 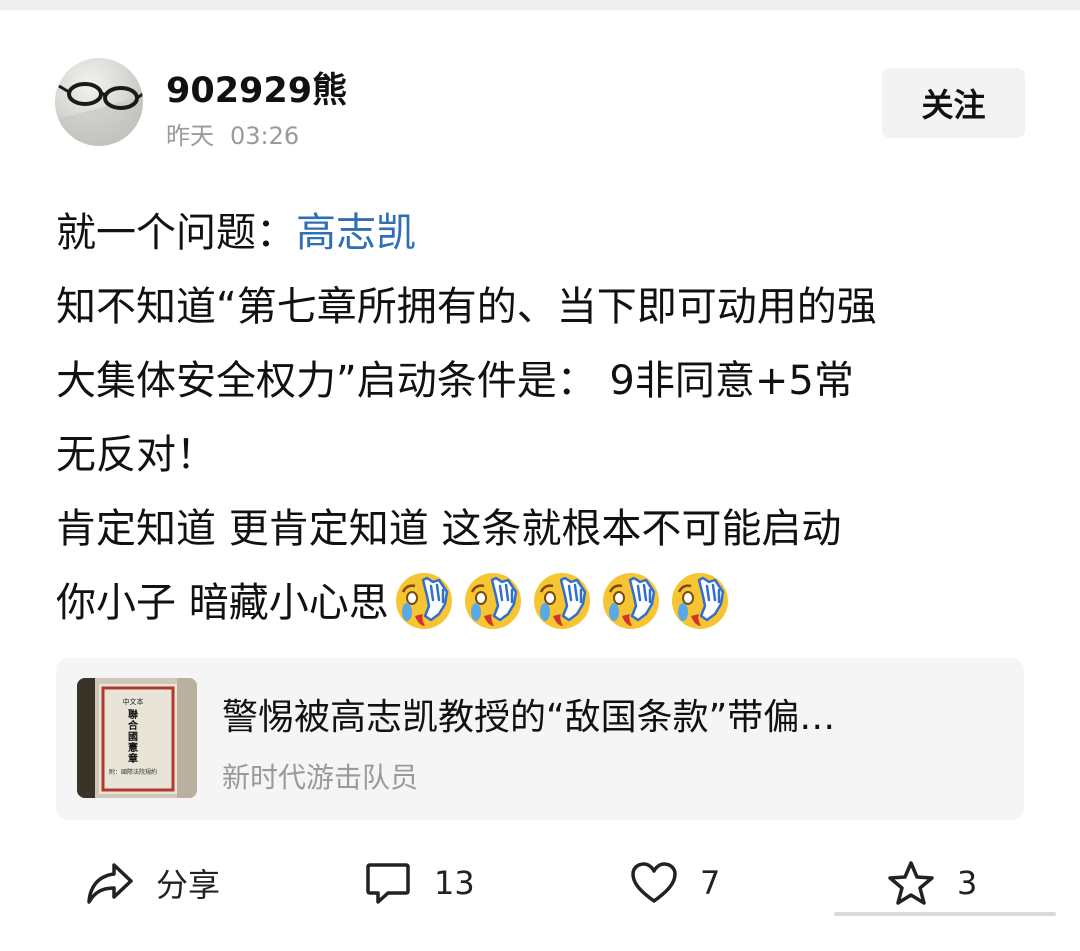 What do you see at coordinates (466, 307) in the screenshot?
I see `body-line-2: 知不知道“第七章所拥有的、当下即可动用的强` at bounding box center [466, 307].